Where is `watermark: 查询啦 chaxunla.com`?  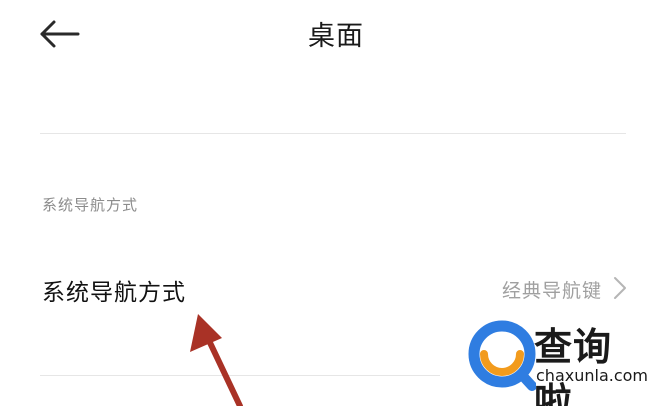
watermark: 查询啦 chaxunla.com is located at coordinates (543, 353).